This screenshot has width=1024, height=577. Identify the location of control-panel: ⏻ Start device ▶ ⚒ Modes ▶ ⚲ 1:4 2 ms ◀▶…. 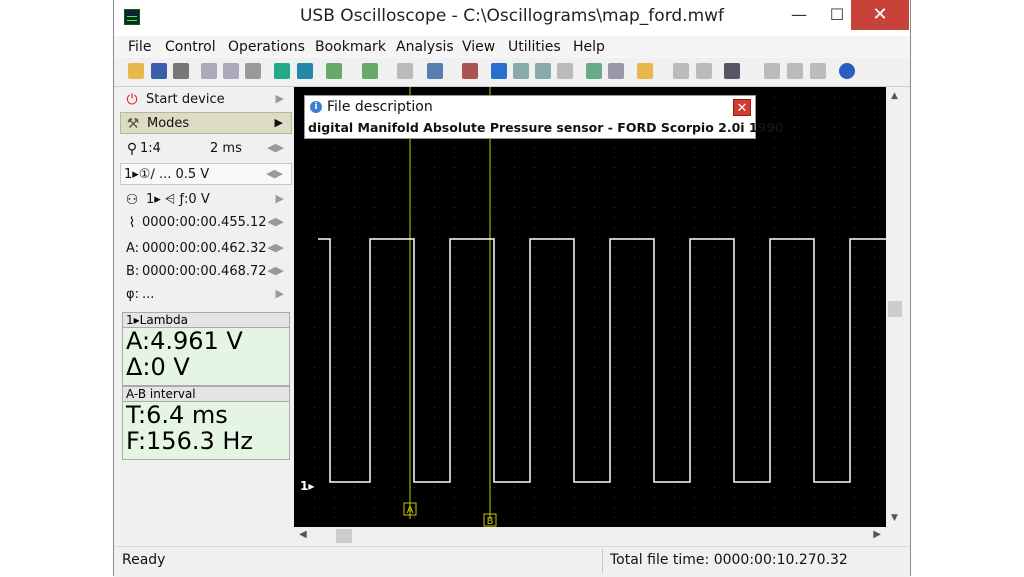
(206, 316).